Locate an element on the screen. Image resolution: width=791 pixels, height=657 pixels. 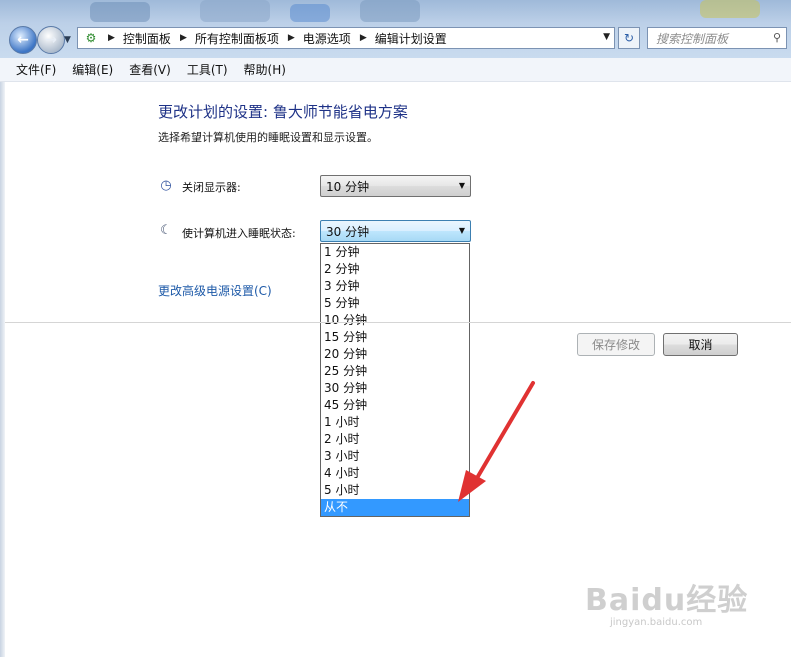
page-subtitle: 选择希望计算机使用的睡眠设置和显示设置。 is located at coordinates (268, 137).